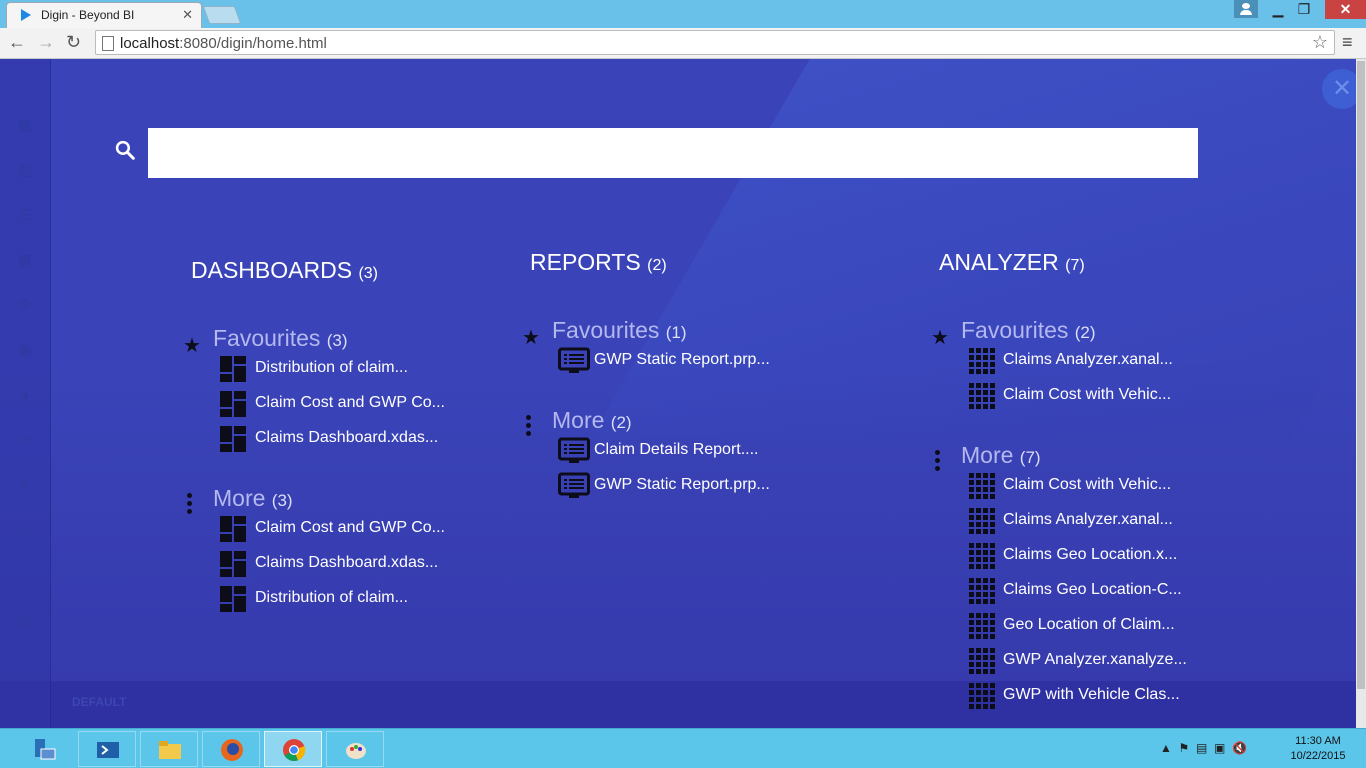 The width and height of the screenshot is (1366, 768). Describe the element at coordinates (46, 42) in the screenshot. I see `forward-arrow-icon: →` at that location.